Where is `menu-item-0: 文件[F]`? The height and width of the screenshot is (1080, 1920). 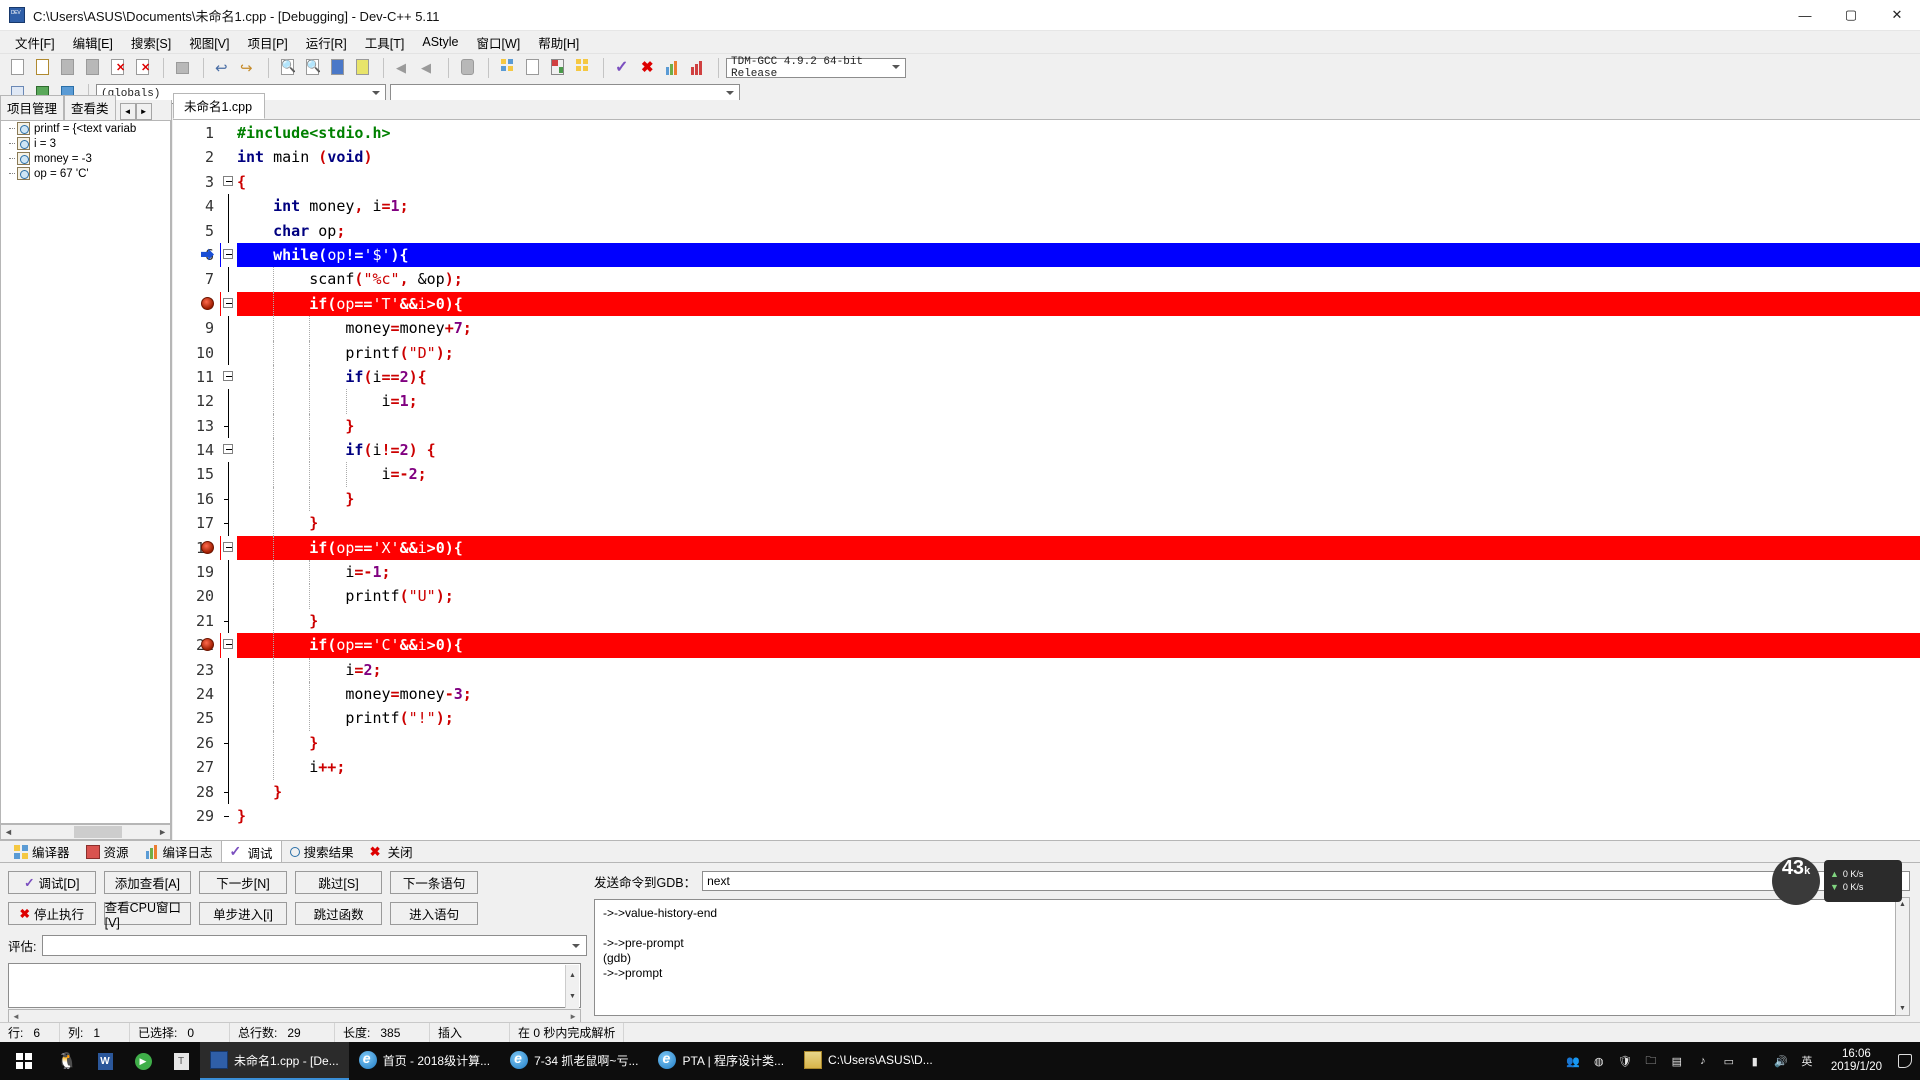 menu-item-0: 文件[F] is located at coordinates (35, 42).